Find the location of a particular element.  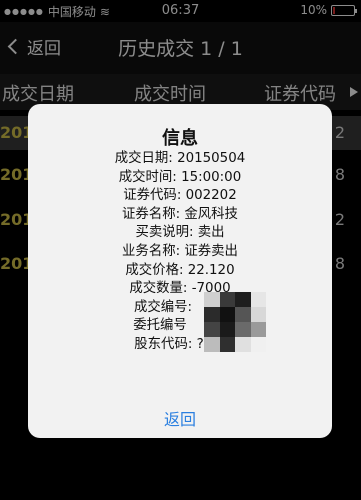

dialog-line-quantity: 成交数量: -7000 is located at coordinates (180, 289).